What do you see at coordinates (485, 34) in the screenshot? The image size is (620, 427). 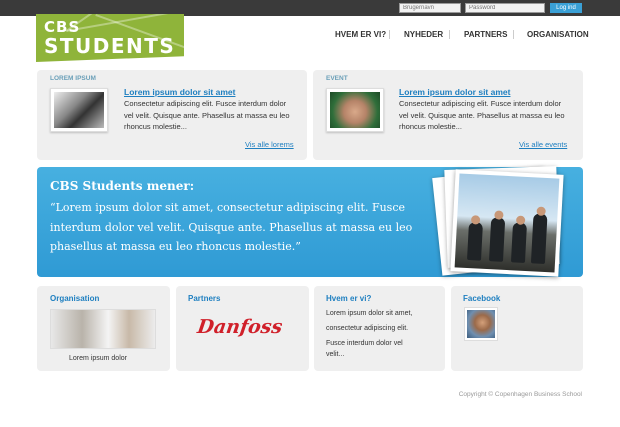 I see `nav-partners: PARTNERS` at bounding box center [485, 34].